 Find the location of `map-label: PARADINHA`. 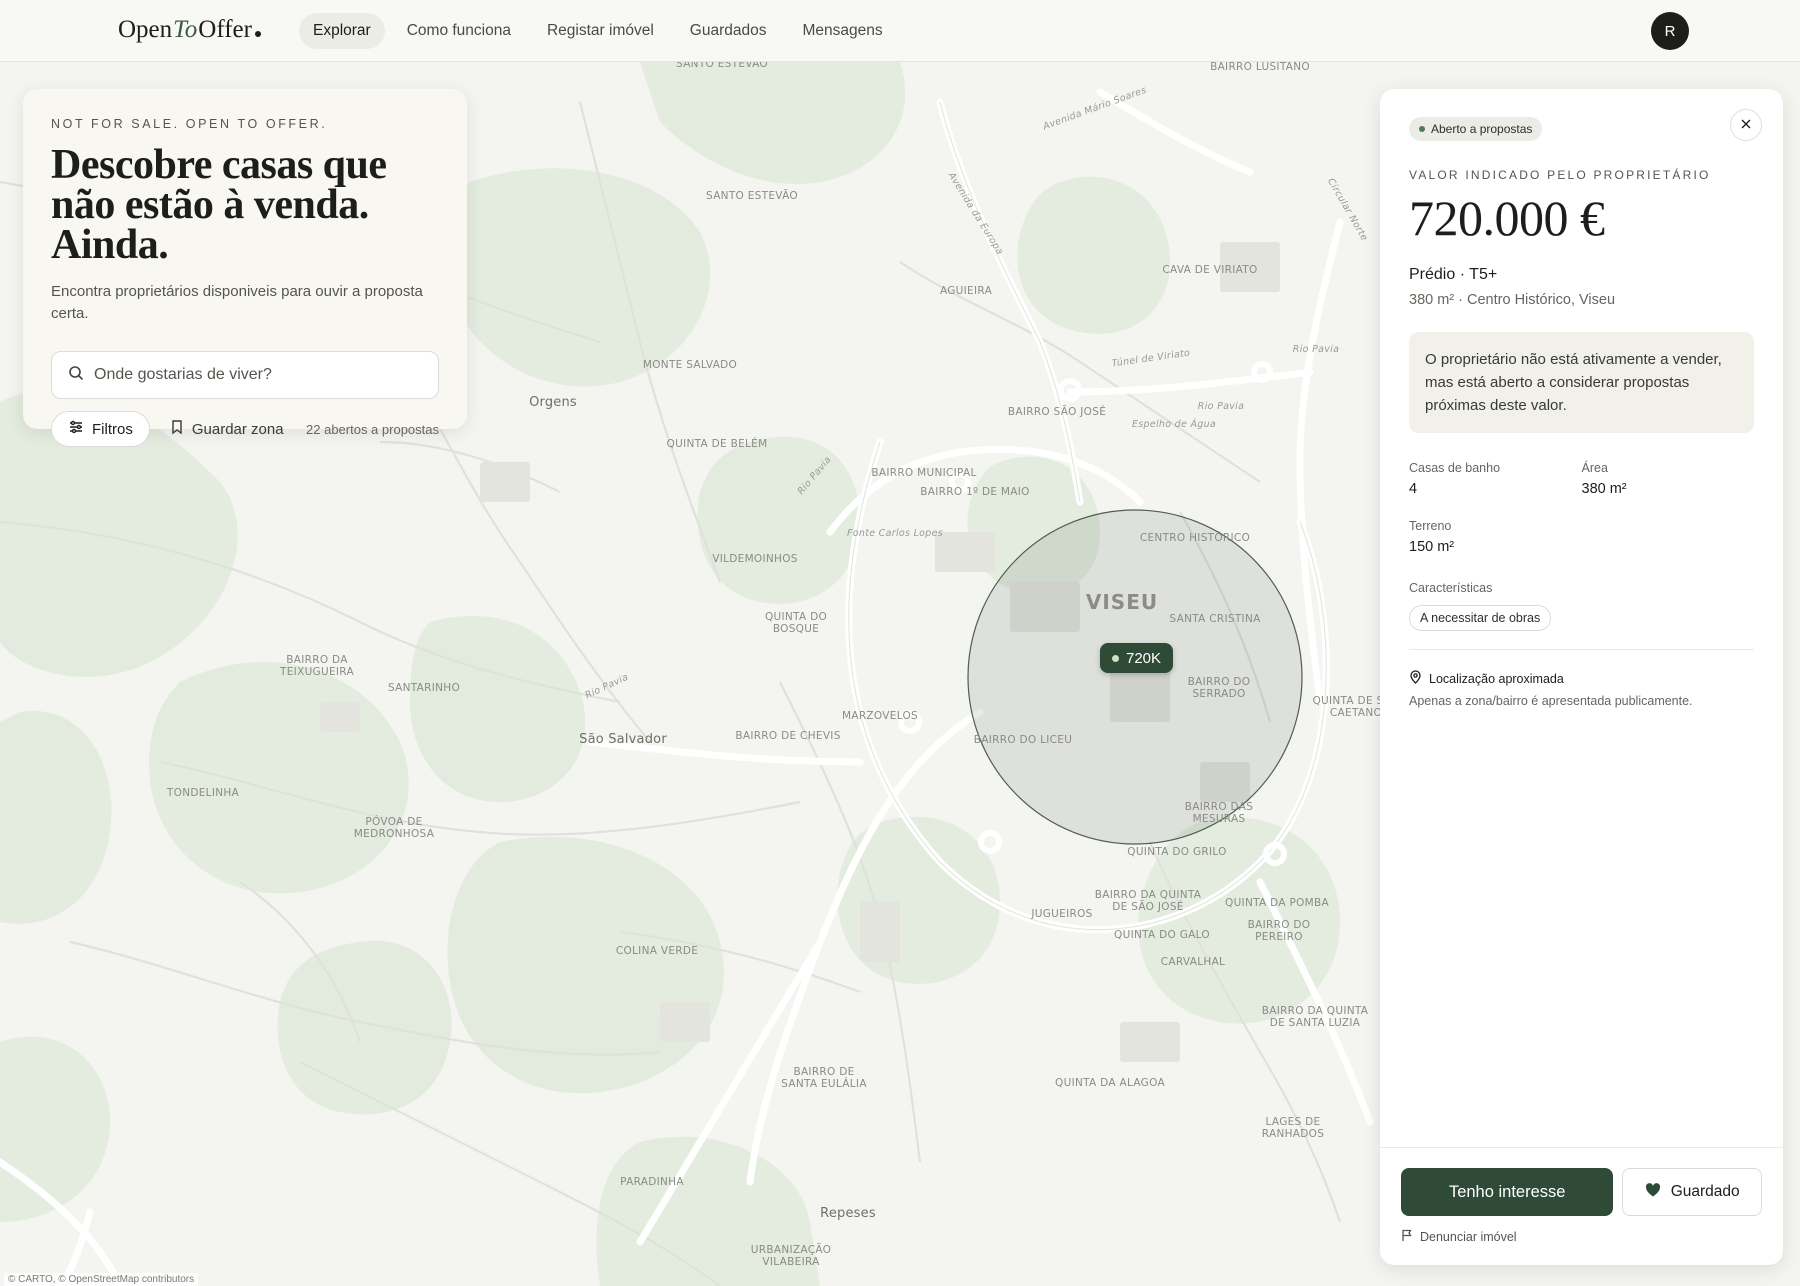

map-label: PARADINHA is located at coordinates (652, 1182).